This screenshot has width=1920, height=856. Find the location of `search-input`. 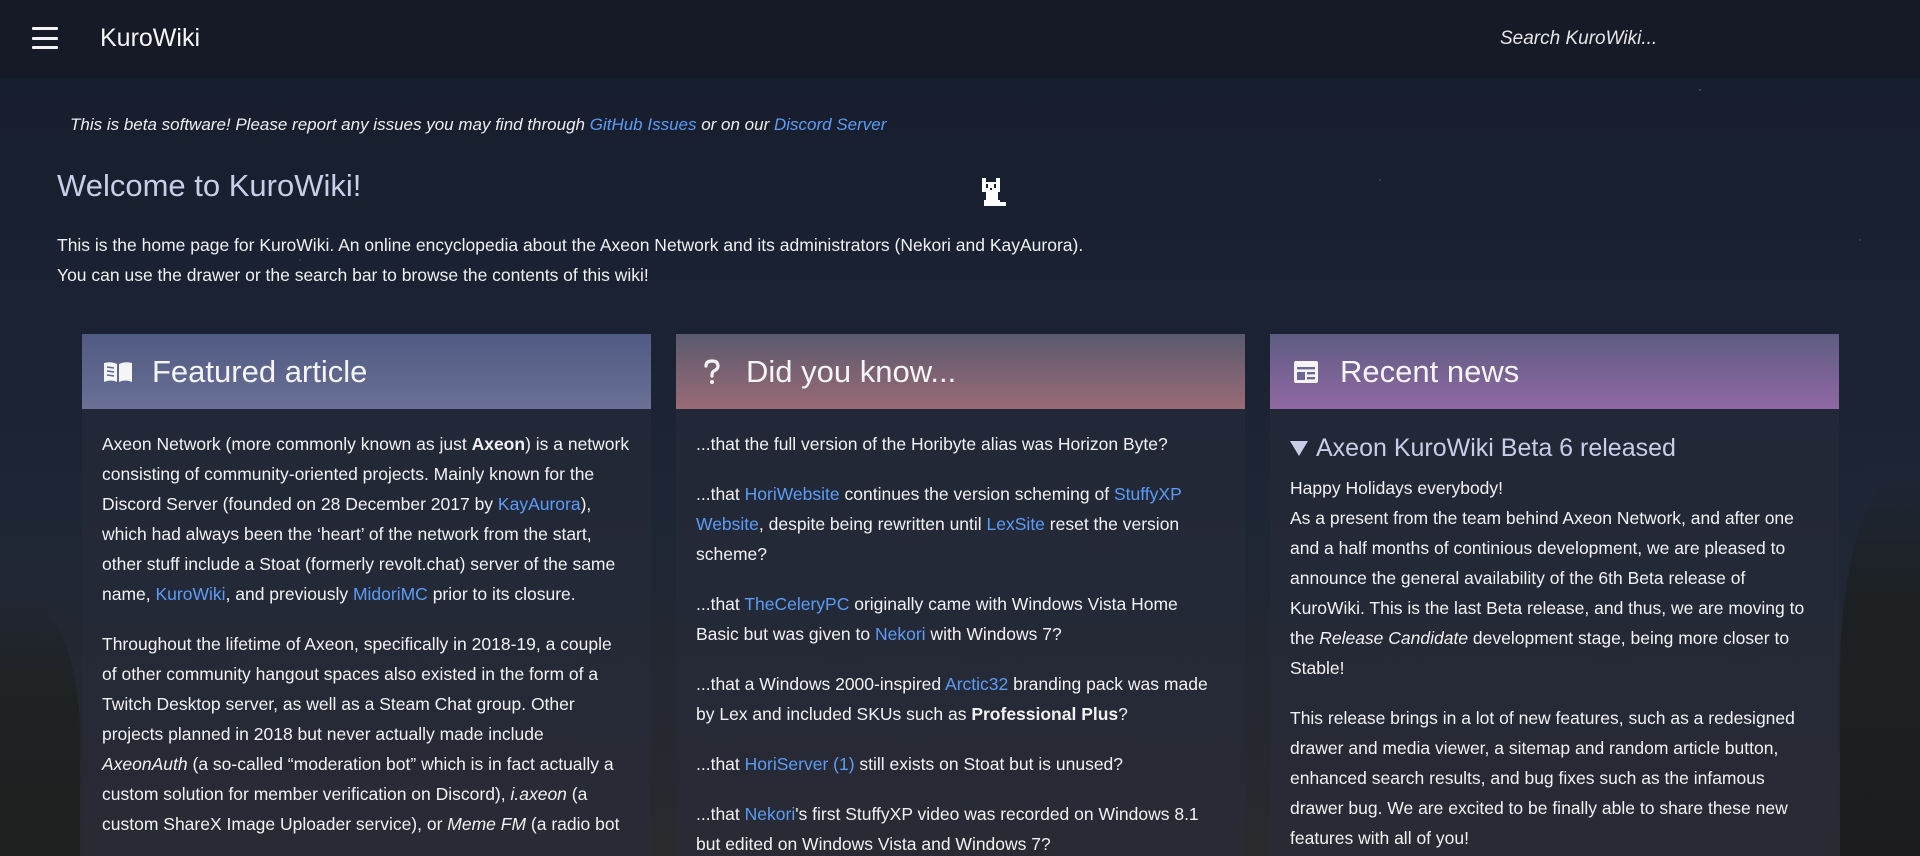

search-input is located at coordinates (1686, 39).